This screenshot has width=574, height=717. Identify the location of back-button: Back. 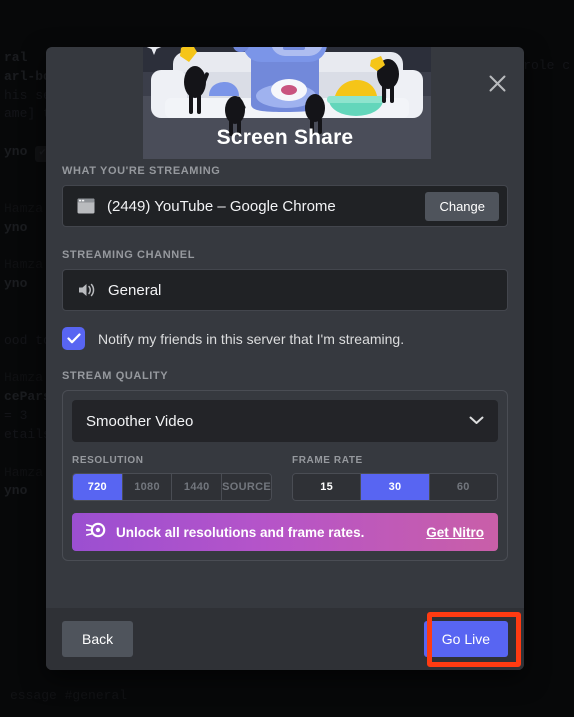
(98, 639).